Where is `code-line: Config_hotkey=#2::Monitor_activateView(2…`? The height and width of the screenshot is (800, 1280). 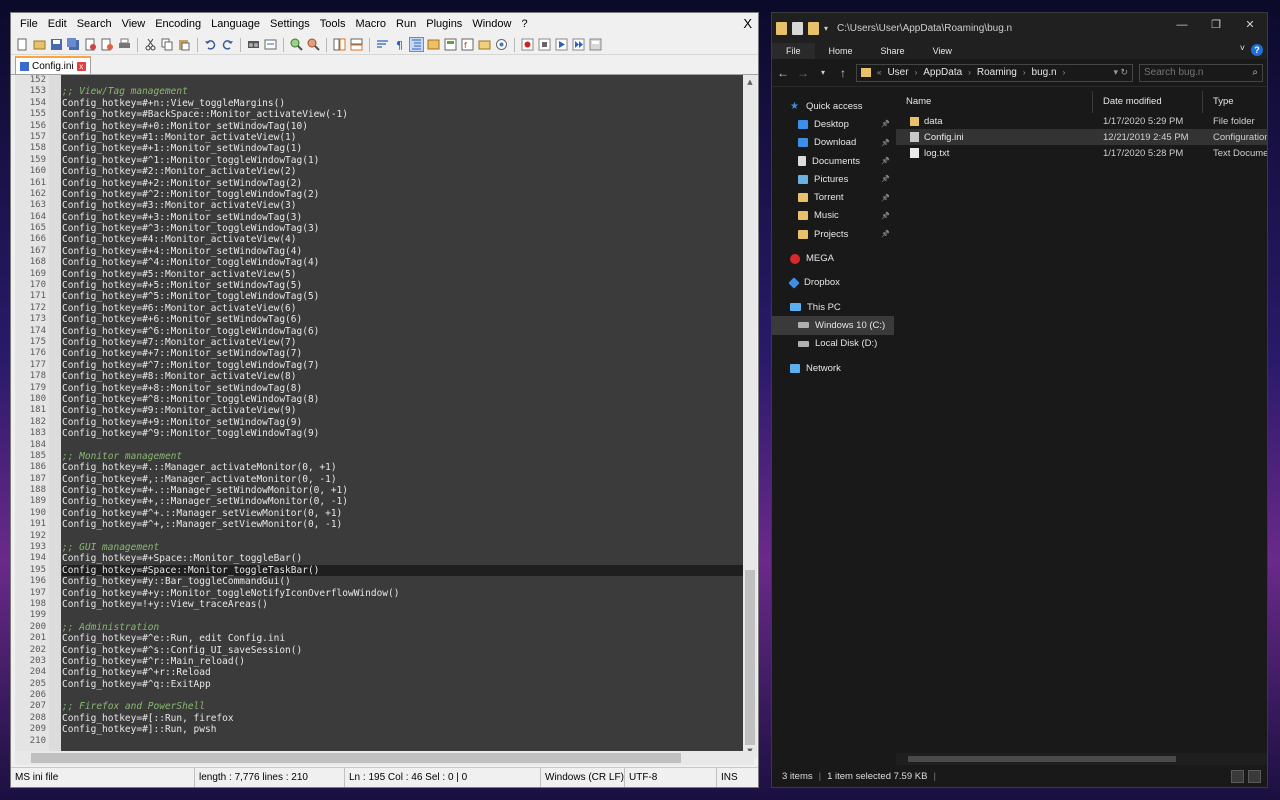
code-line: Config_hotkey=#2::Monitor_activateView(2… is located at coordinates (408, 171).